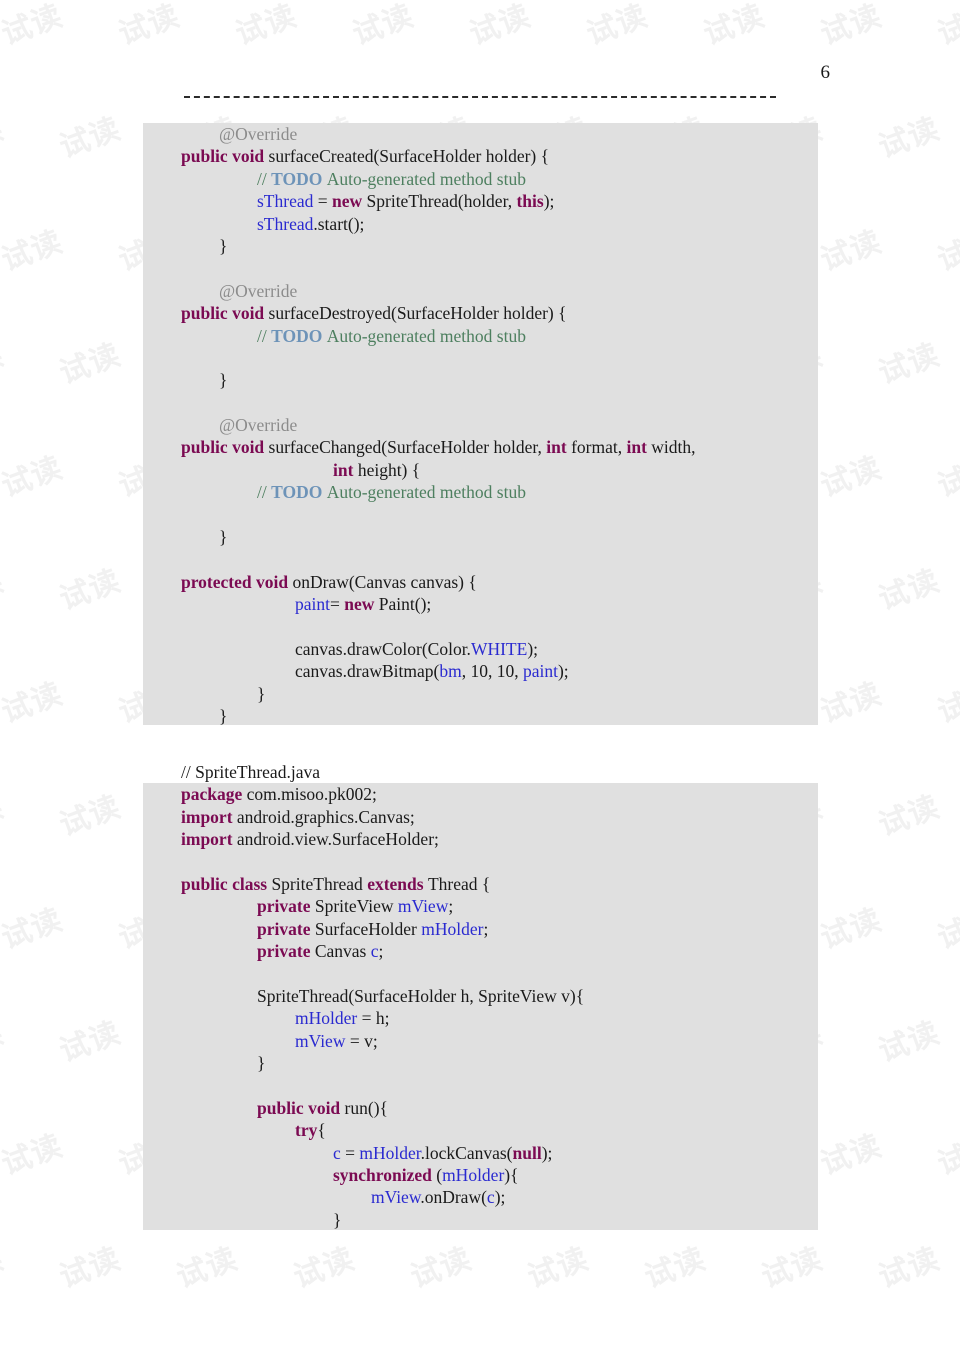 This screenshot has height=1357, width=960. Describe the element at coordinates (480, 97) in the screenshot. I see `header-dashed-rule` at that location.